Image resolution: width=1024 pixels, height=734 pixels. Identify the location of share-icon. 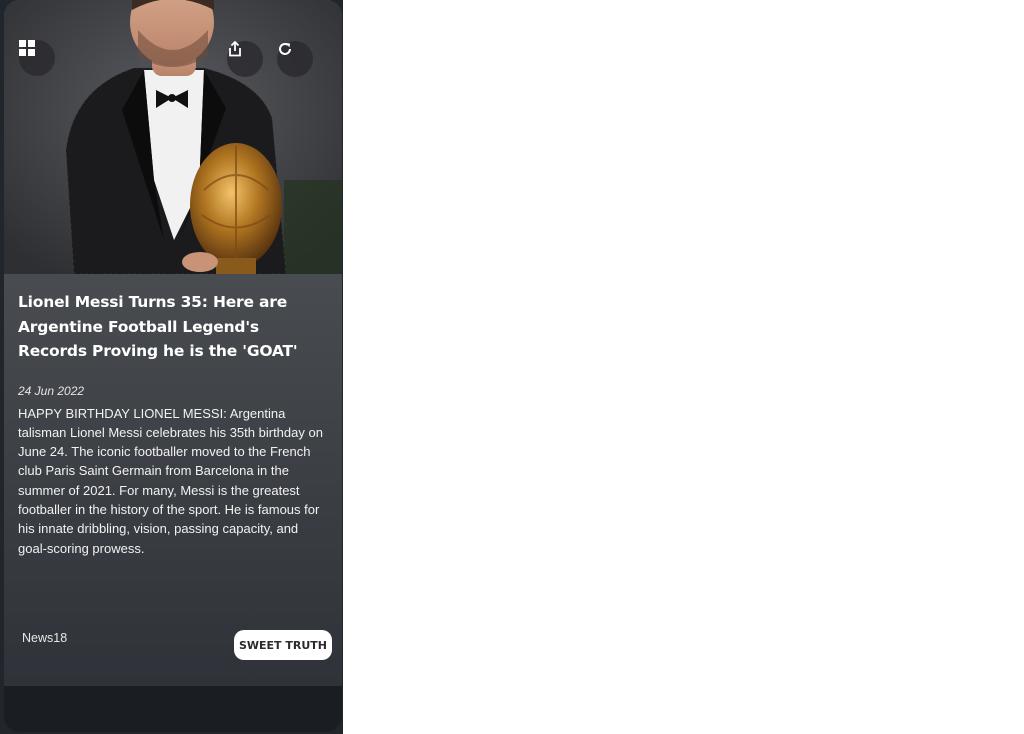
(235, 49).